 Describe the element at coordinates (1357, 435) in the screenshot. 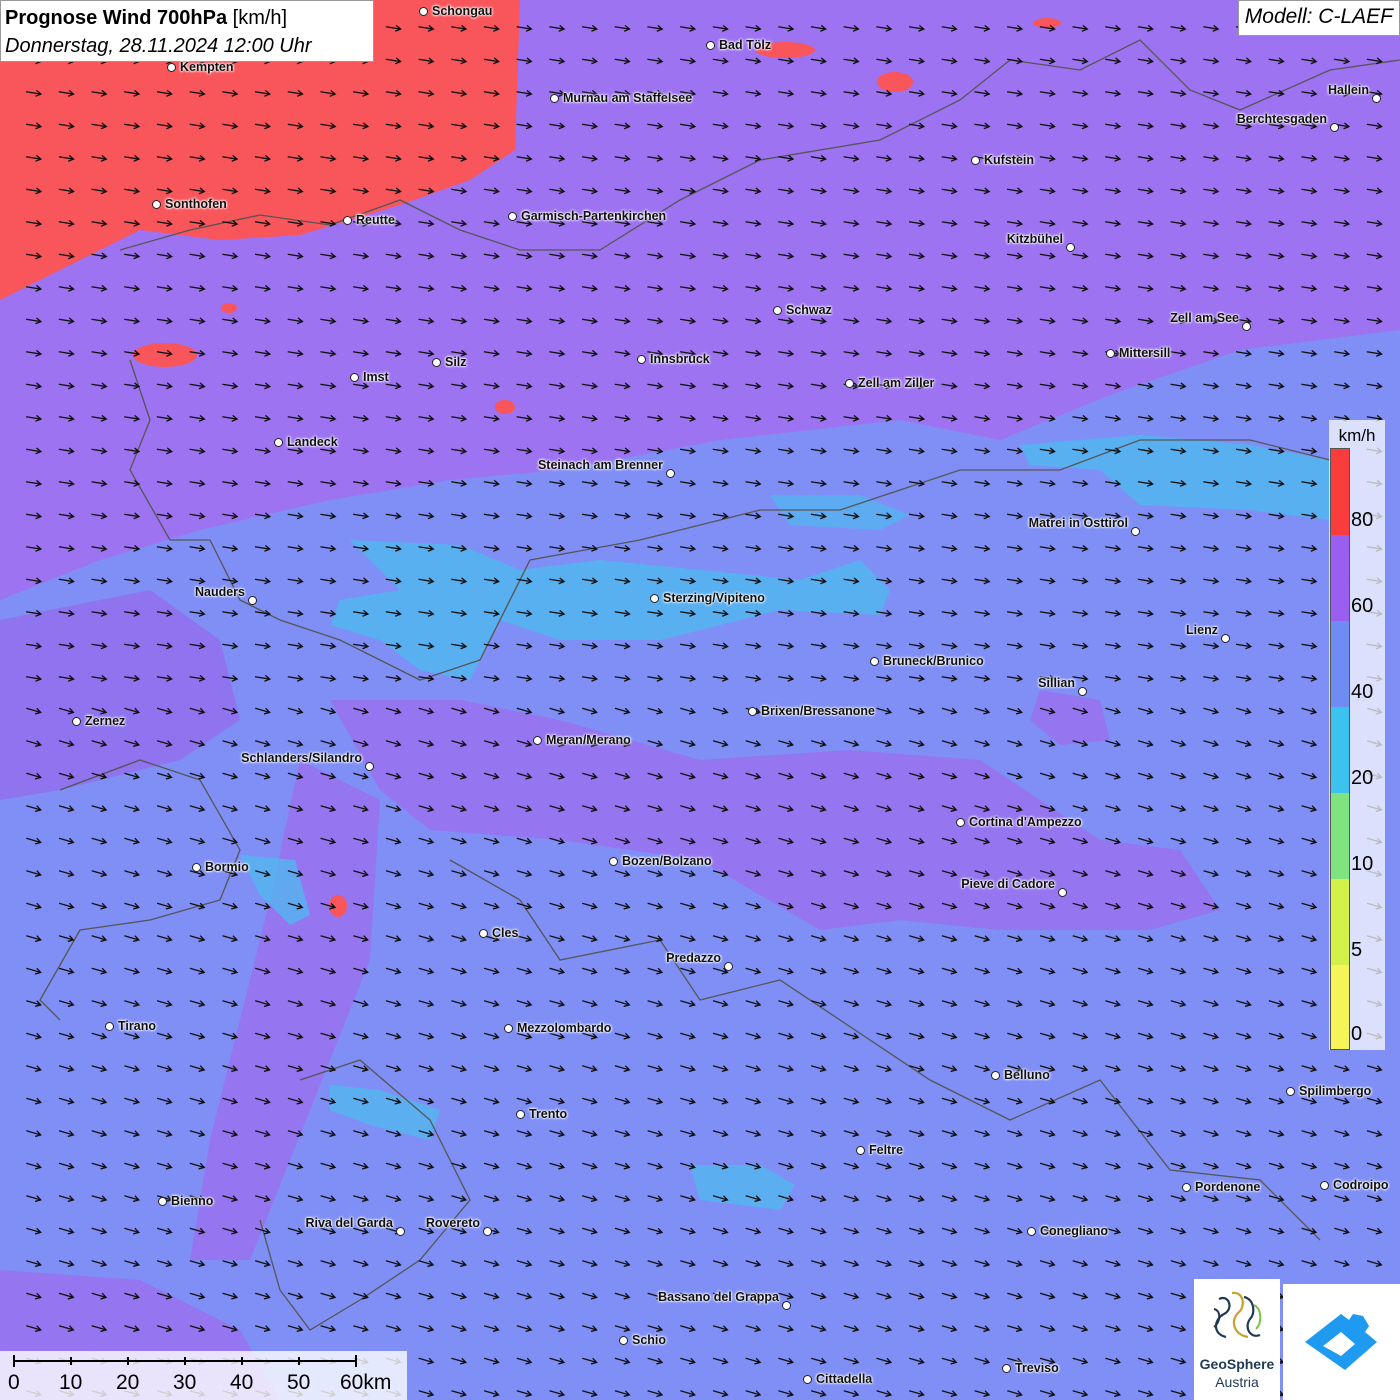

I see `legend-unit: km/h` at that location.